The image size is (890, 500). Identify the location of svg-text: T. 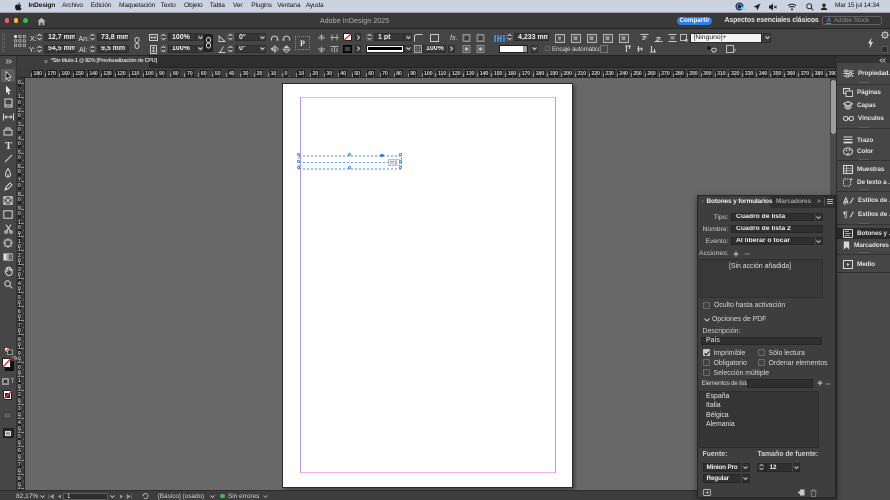
(8, 145).